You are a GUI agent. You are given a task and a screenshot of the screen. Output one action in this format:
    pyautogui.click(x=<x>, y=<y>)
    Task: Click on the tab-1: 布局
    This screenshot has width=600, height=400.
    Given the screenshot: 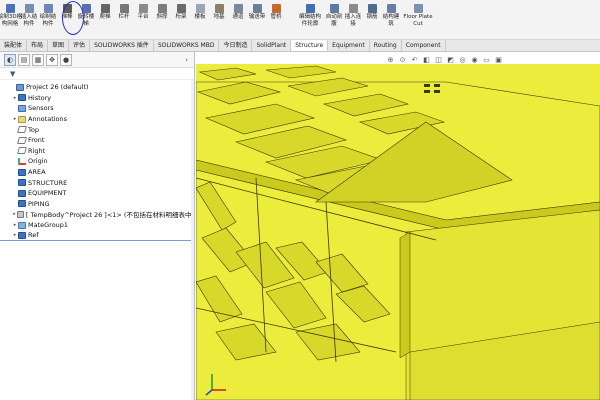 What is the action you would take?
    pyautogui.click(x=38, y=45)
    